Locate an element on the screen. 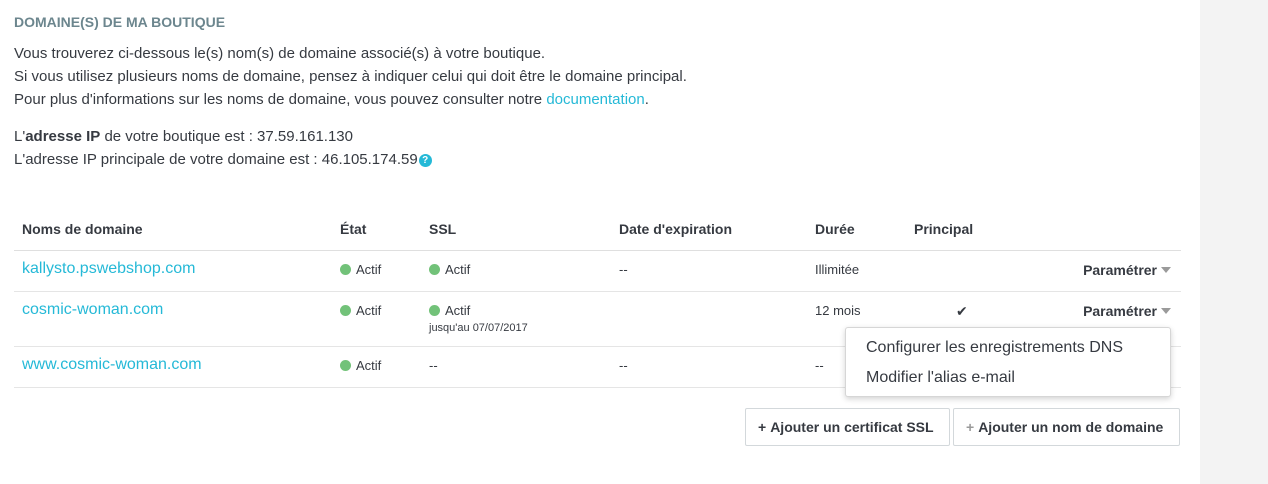 The height and width of the screenshot is (484, 1268). shop-ip-prefix: L' is located at coordinates (20, 136).